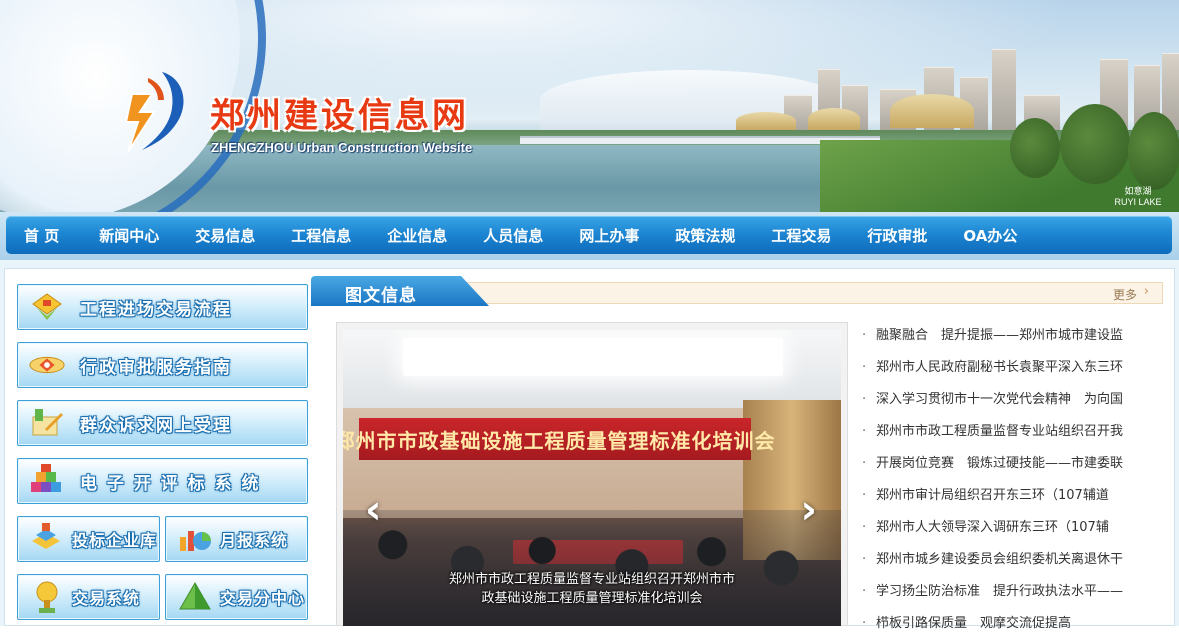 Image resolution: width=1179 pixels, height=642 pixels. Describe the element at coordinates (990, 235) in the screenshot. I see `nav-item-oa-office: OA办公` at that location.